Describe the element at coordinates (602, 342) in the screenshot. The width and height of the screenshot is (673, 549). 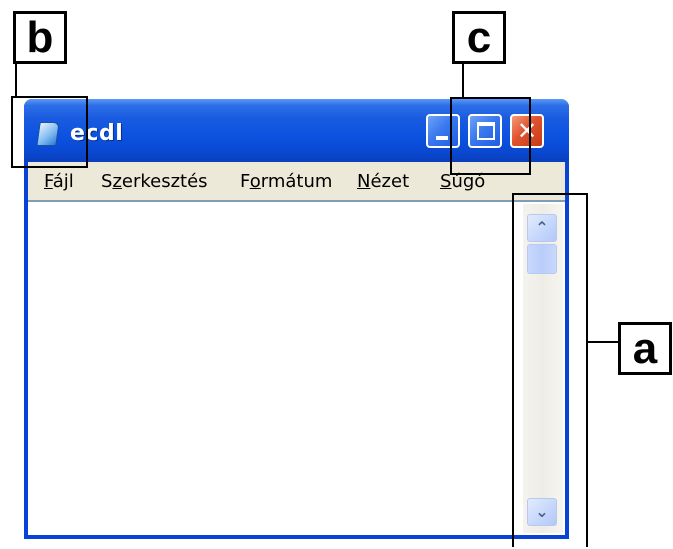
I see `callout-a-leader` at that location.